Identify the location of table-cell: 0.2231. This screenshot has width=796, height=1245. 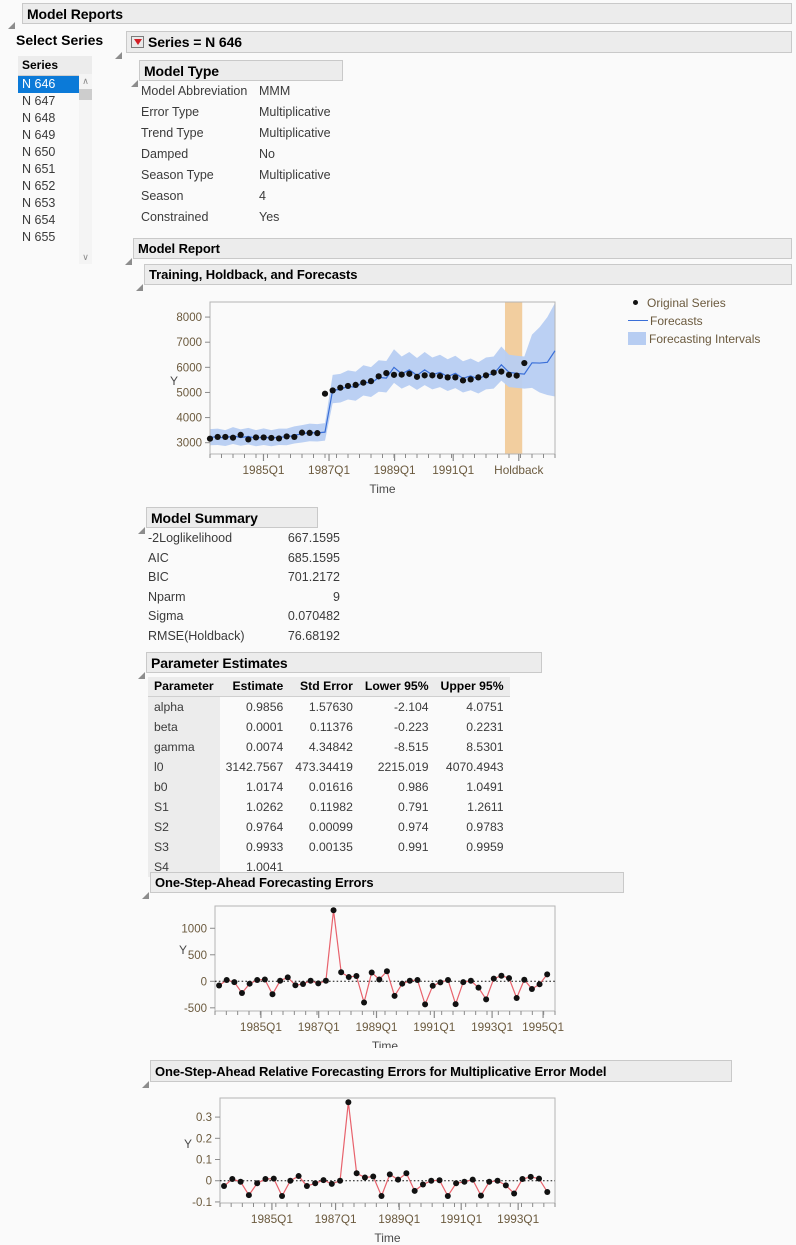
(485, 727).